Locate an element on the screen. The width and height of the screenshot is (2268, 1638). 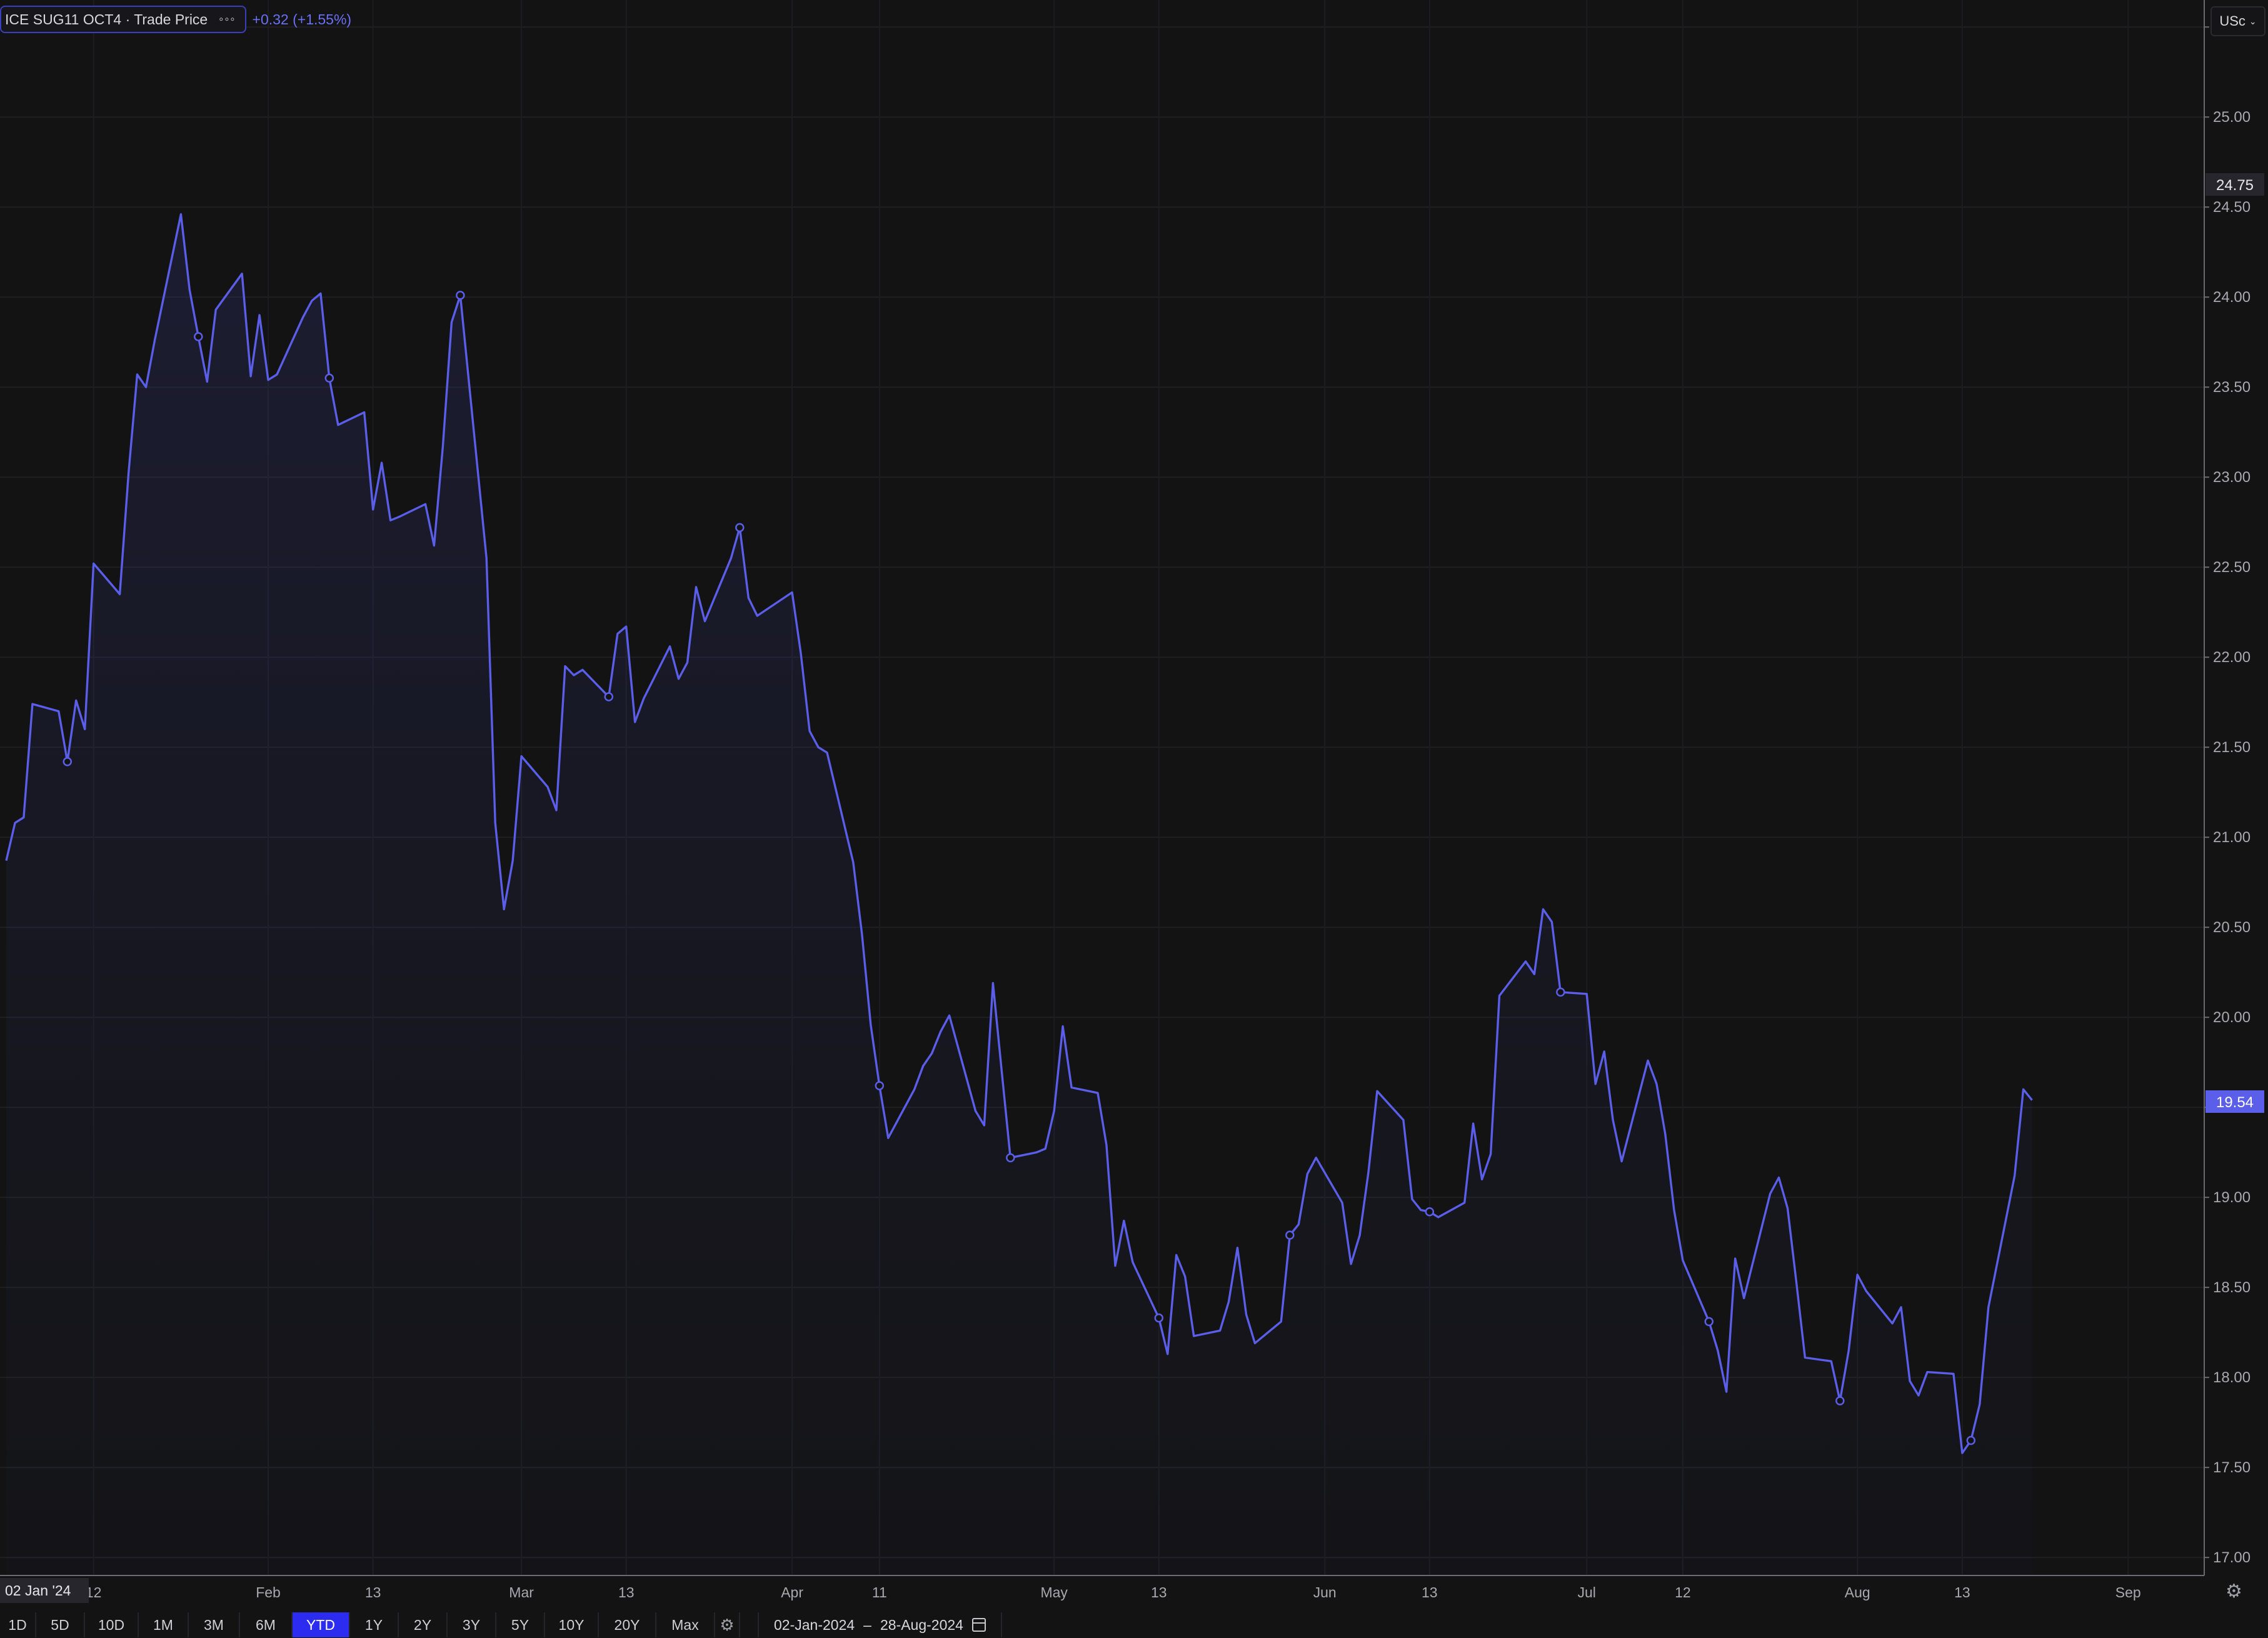
y-tick-label: 24.50 is located at coordinates (2231, 207).